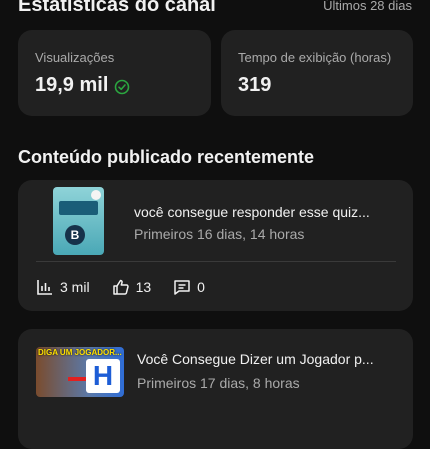 The image size is (430, 449). Describe the element at coordinates (96, 195) in the screenshot. I see `thumbnail-badge-icon` at that location.